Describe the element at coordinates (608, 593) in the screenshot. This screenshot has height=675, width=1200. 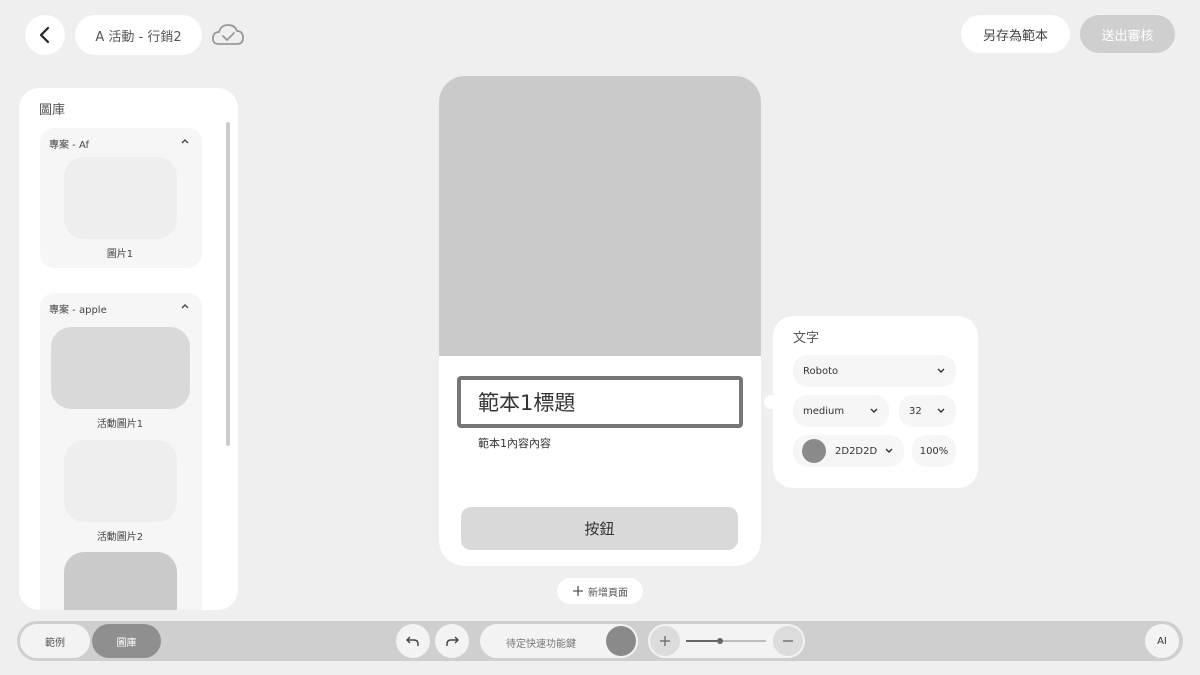
I see `add-page-label: 新增頁面` at that location.